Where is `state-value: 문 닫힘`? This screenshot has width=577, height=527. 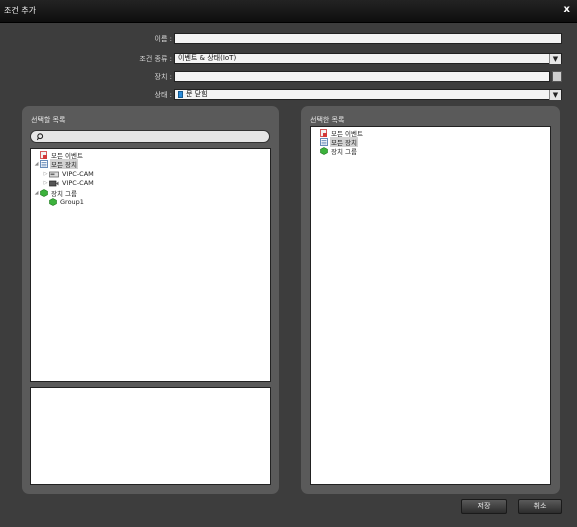 state-value: 문 닫힘 is located at coordinates (197, 94).